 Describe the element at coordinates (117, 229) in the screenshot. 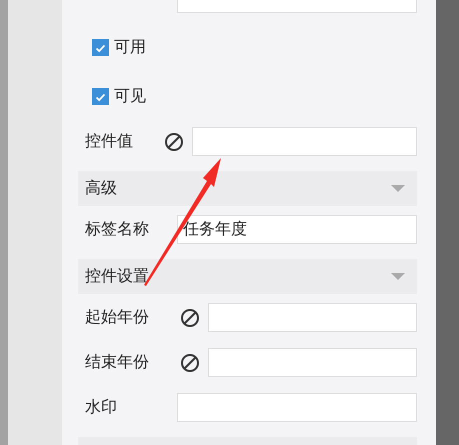

I see `field-label: 标签名称` at that location.